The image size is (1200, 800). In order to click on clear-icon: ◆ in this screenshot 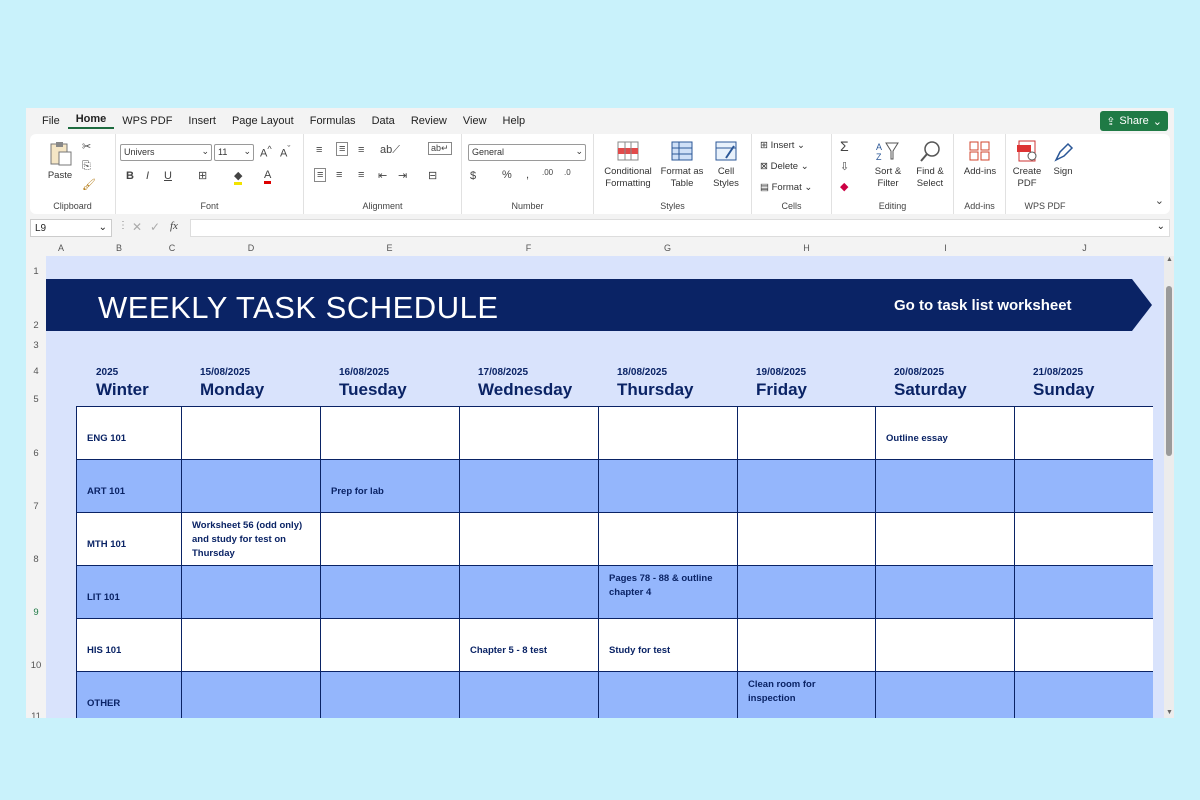, I will do `click(844, 186)`.